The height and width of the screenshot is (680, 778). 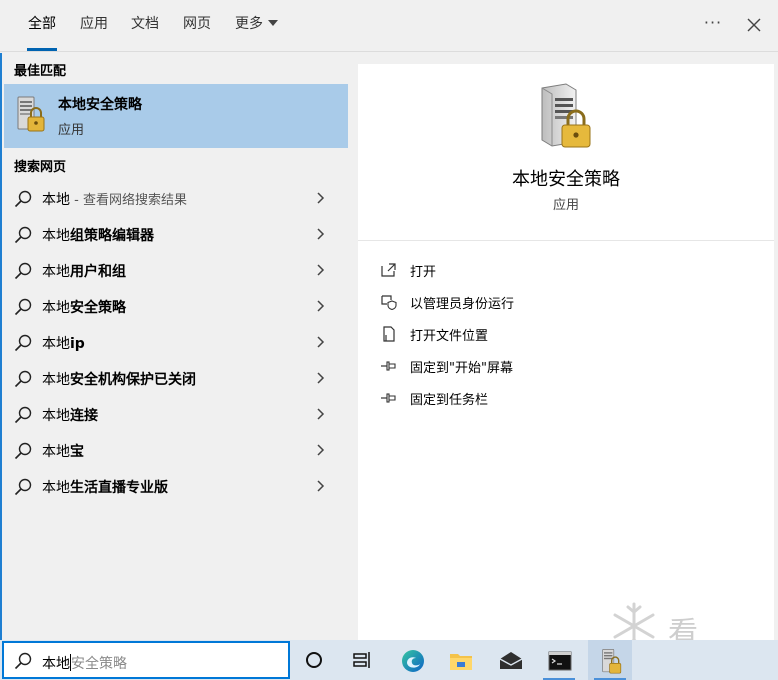 I want to click on tab-all: 全部, so click(x=42, y=26).